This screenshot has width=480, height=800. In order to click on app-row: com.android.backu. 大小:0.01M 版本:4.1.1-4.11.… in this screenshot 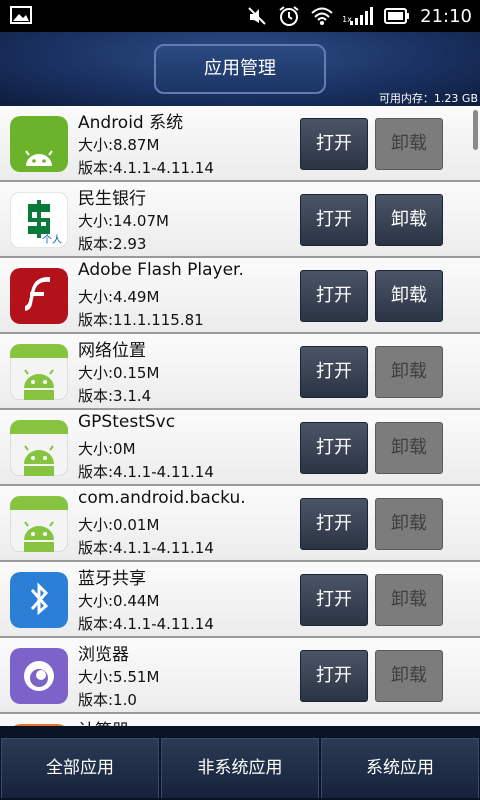, I will do `click(240, 524)`.